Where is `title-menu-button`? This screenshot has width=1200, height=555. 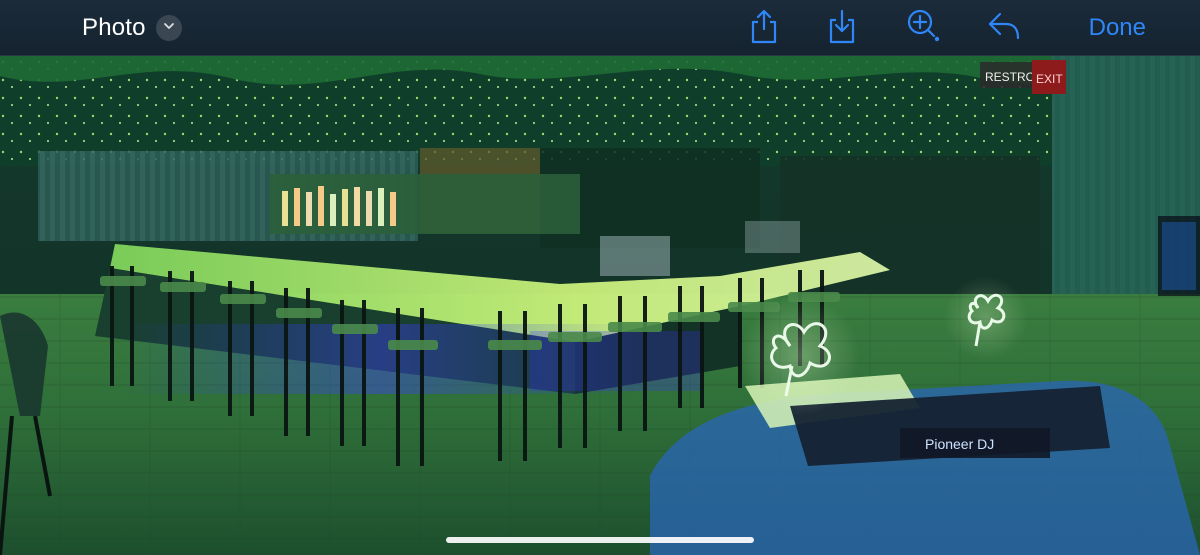 title-menu-button is located at coordinates (168, 28).